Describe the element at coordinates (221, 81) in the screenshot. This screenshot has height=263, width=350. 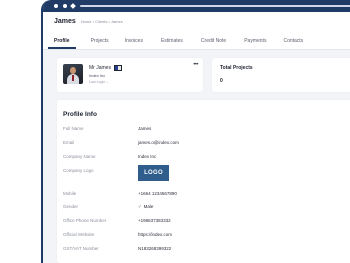
I see `stats-value: 0` at that location.